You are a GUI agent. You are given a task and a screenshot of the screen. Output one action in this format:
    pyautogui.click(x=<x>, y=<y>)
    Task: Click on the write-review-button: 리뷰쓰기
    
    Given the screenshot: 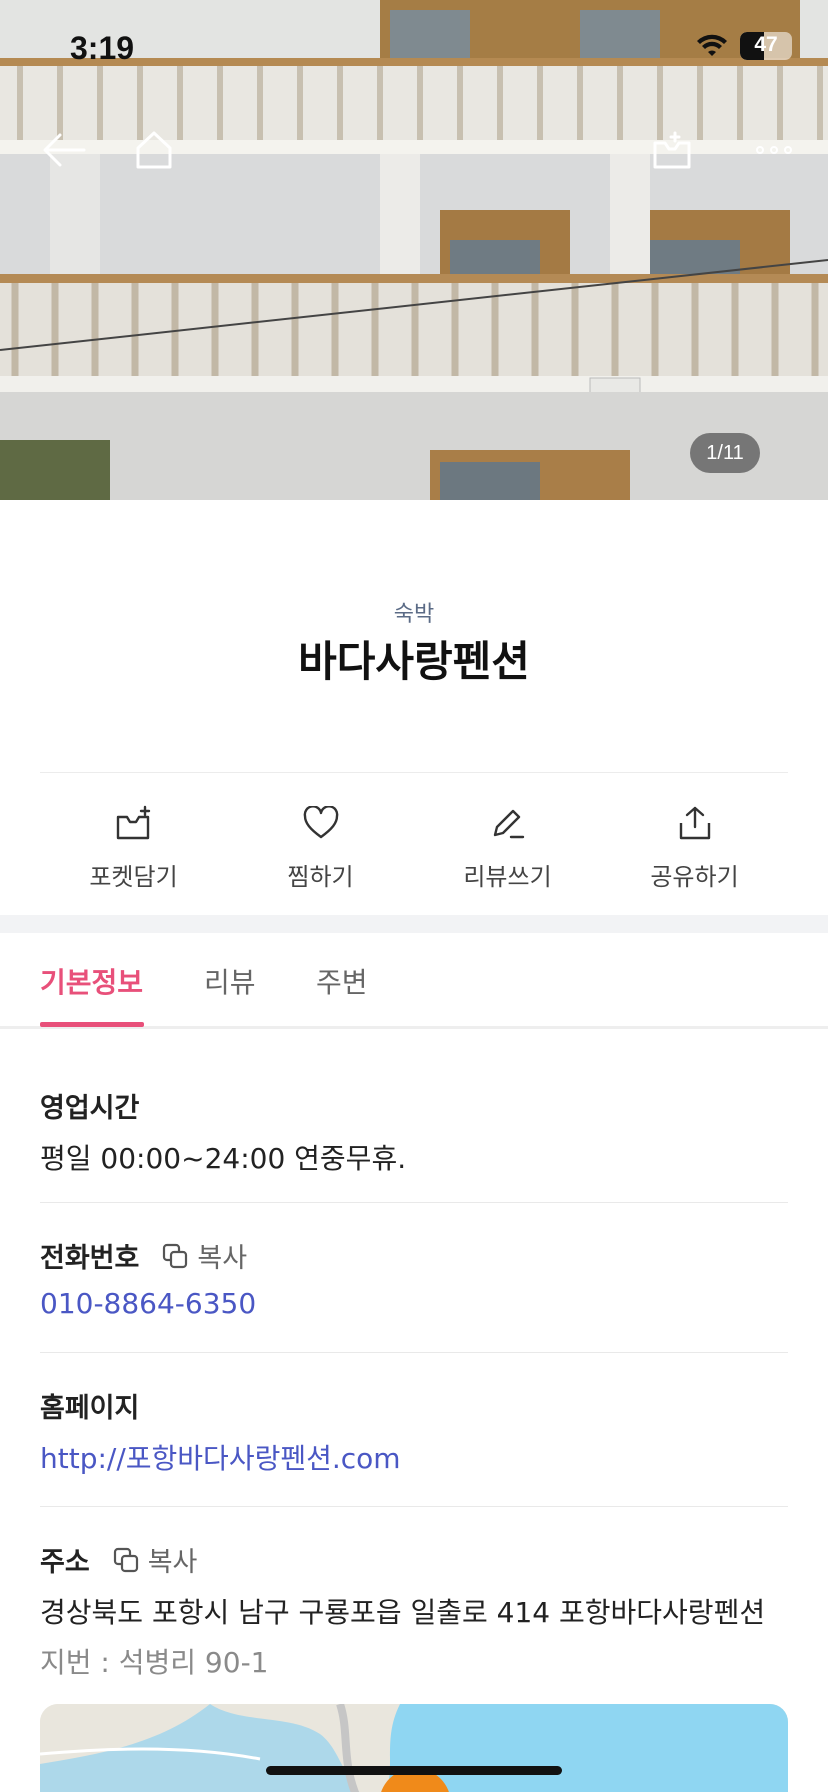 What is the action you would take?
    pyautogui.click(x=507, y=844)
    